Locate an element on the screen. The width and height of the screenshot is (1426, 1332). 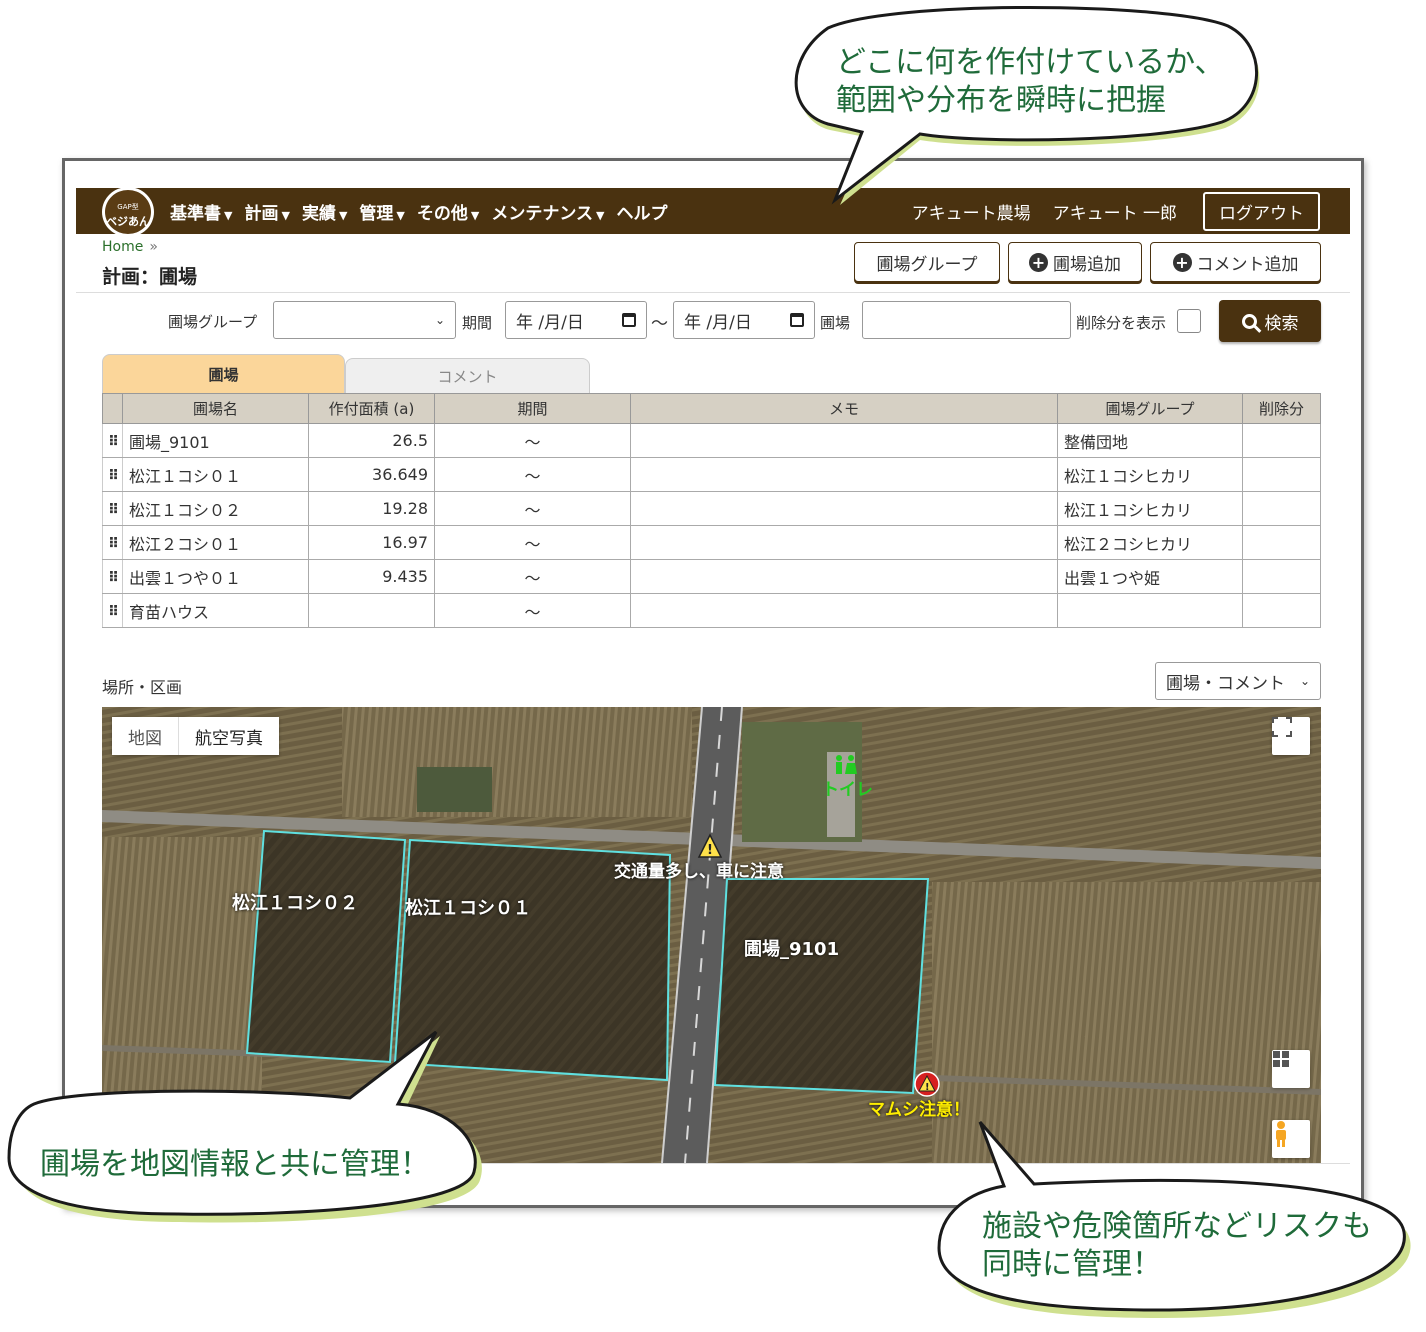
cell-field-name: 松江２コシ０１ is located at coordinates (215, 542).